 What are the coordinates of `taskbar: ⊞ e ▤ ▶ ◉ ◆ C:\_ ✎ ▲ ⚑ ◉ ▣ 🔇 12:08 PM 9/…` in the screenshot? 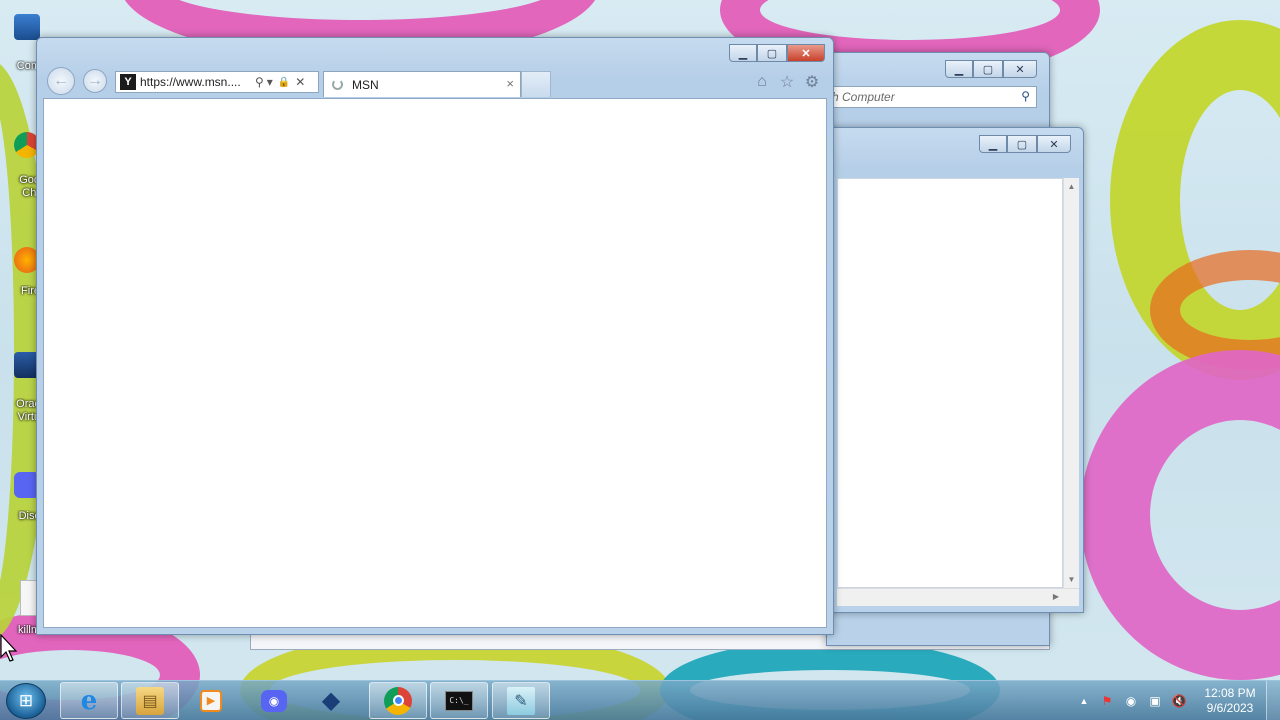 It's located at (640, 700).